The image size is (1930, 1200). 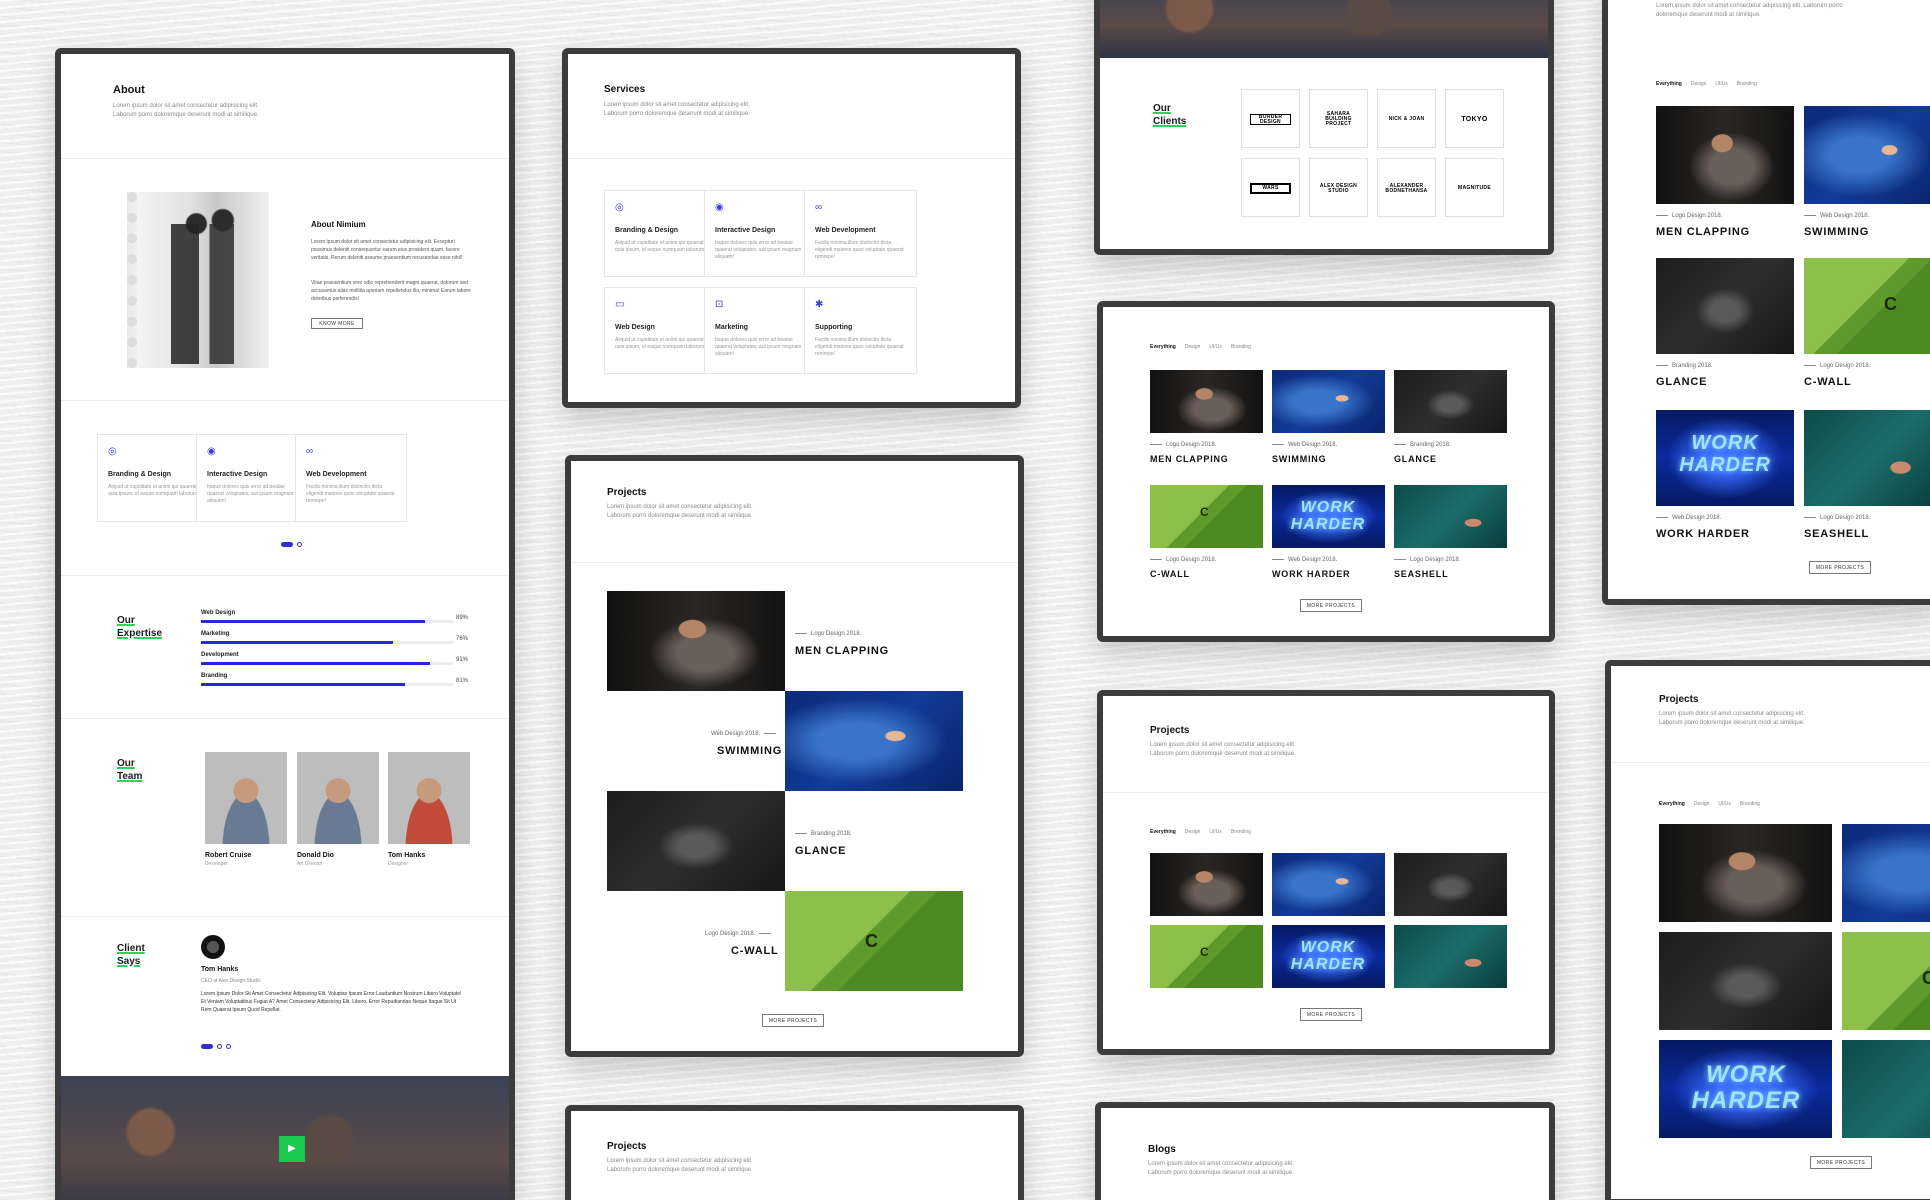 What do you see at coordinates (819, 304) in the screenshot?
I see `person-icon: ✱` at bounding box center [819, 304].